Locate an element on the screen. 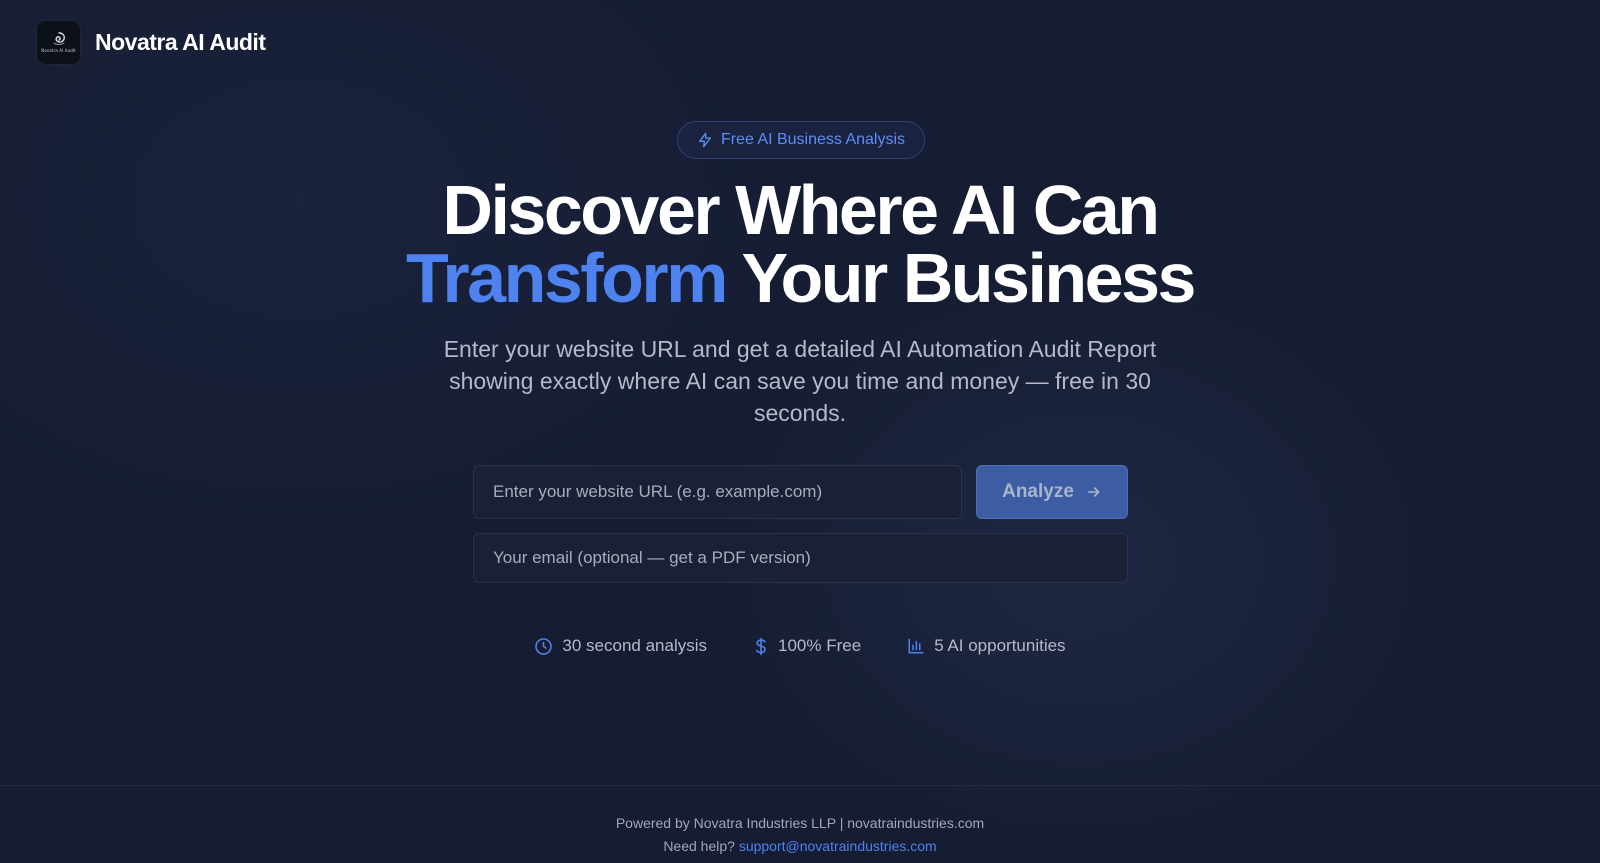 This screenshot has height=863, width=1600. email-input is located at coordinates (800, 558).